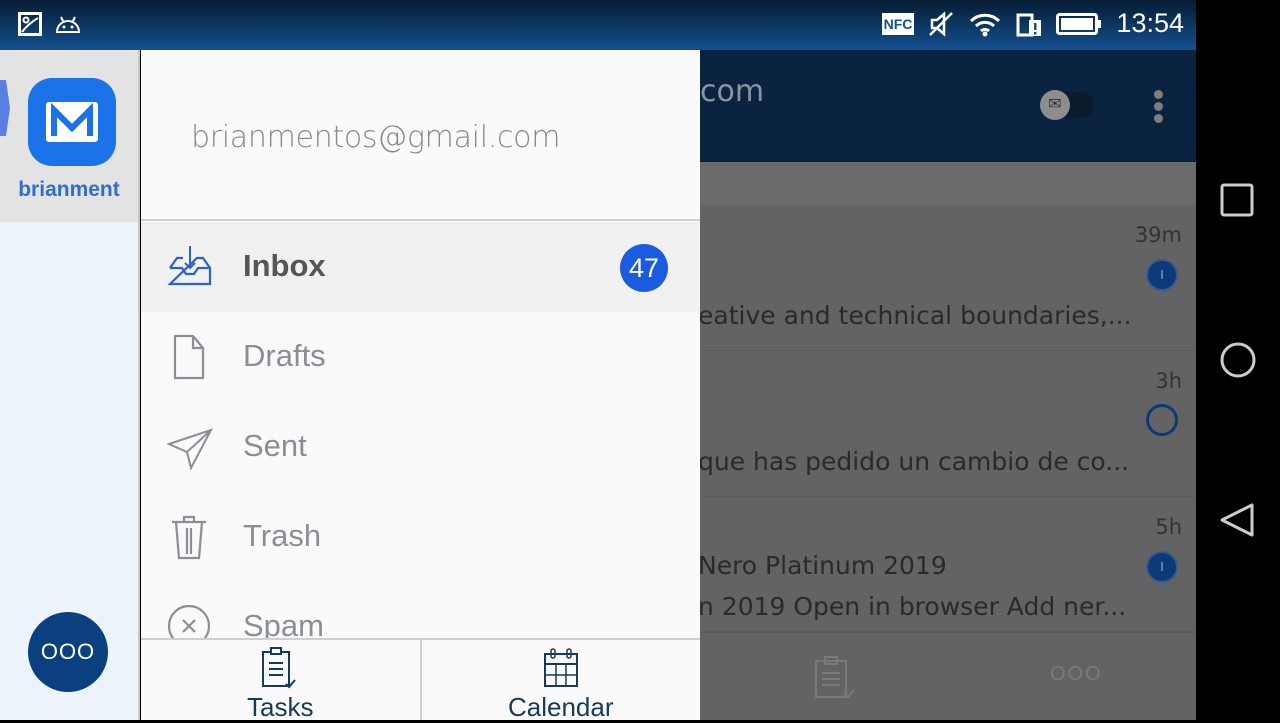 This screenshot has width=1280, height=723. I want to click on folder-label: Sent, so click(275, 445).